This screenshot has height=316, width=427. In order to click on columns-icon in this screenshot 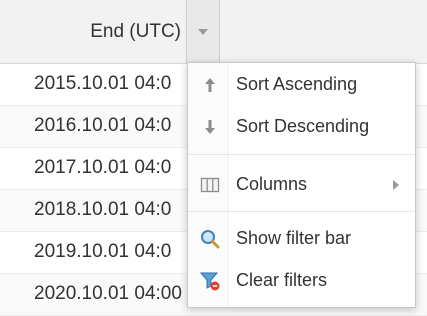, I will do `click(210, 185)`.